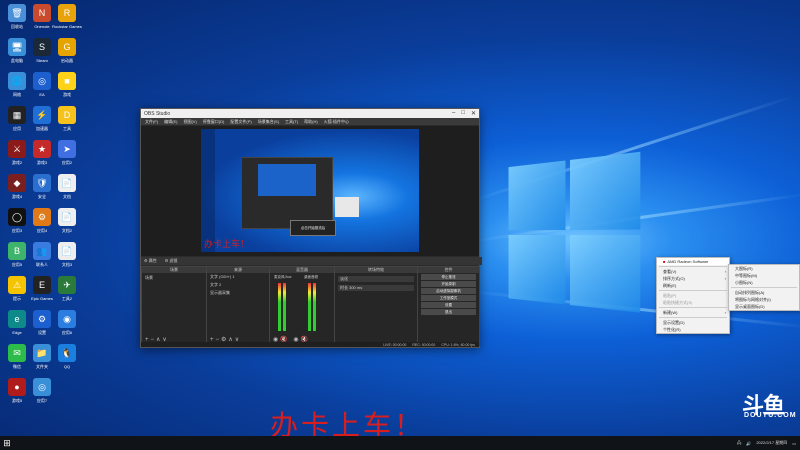 The height and width of the screenshot is (450, 800). What do you see at coordinates (448, 312) in the screenshot?
I see `control-button: 退出` at bounding box center [448, 312].